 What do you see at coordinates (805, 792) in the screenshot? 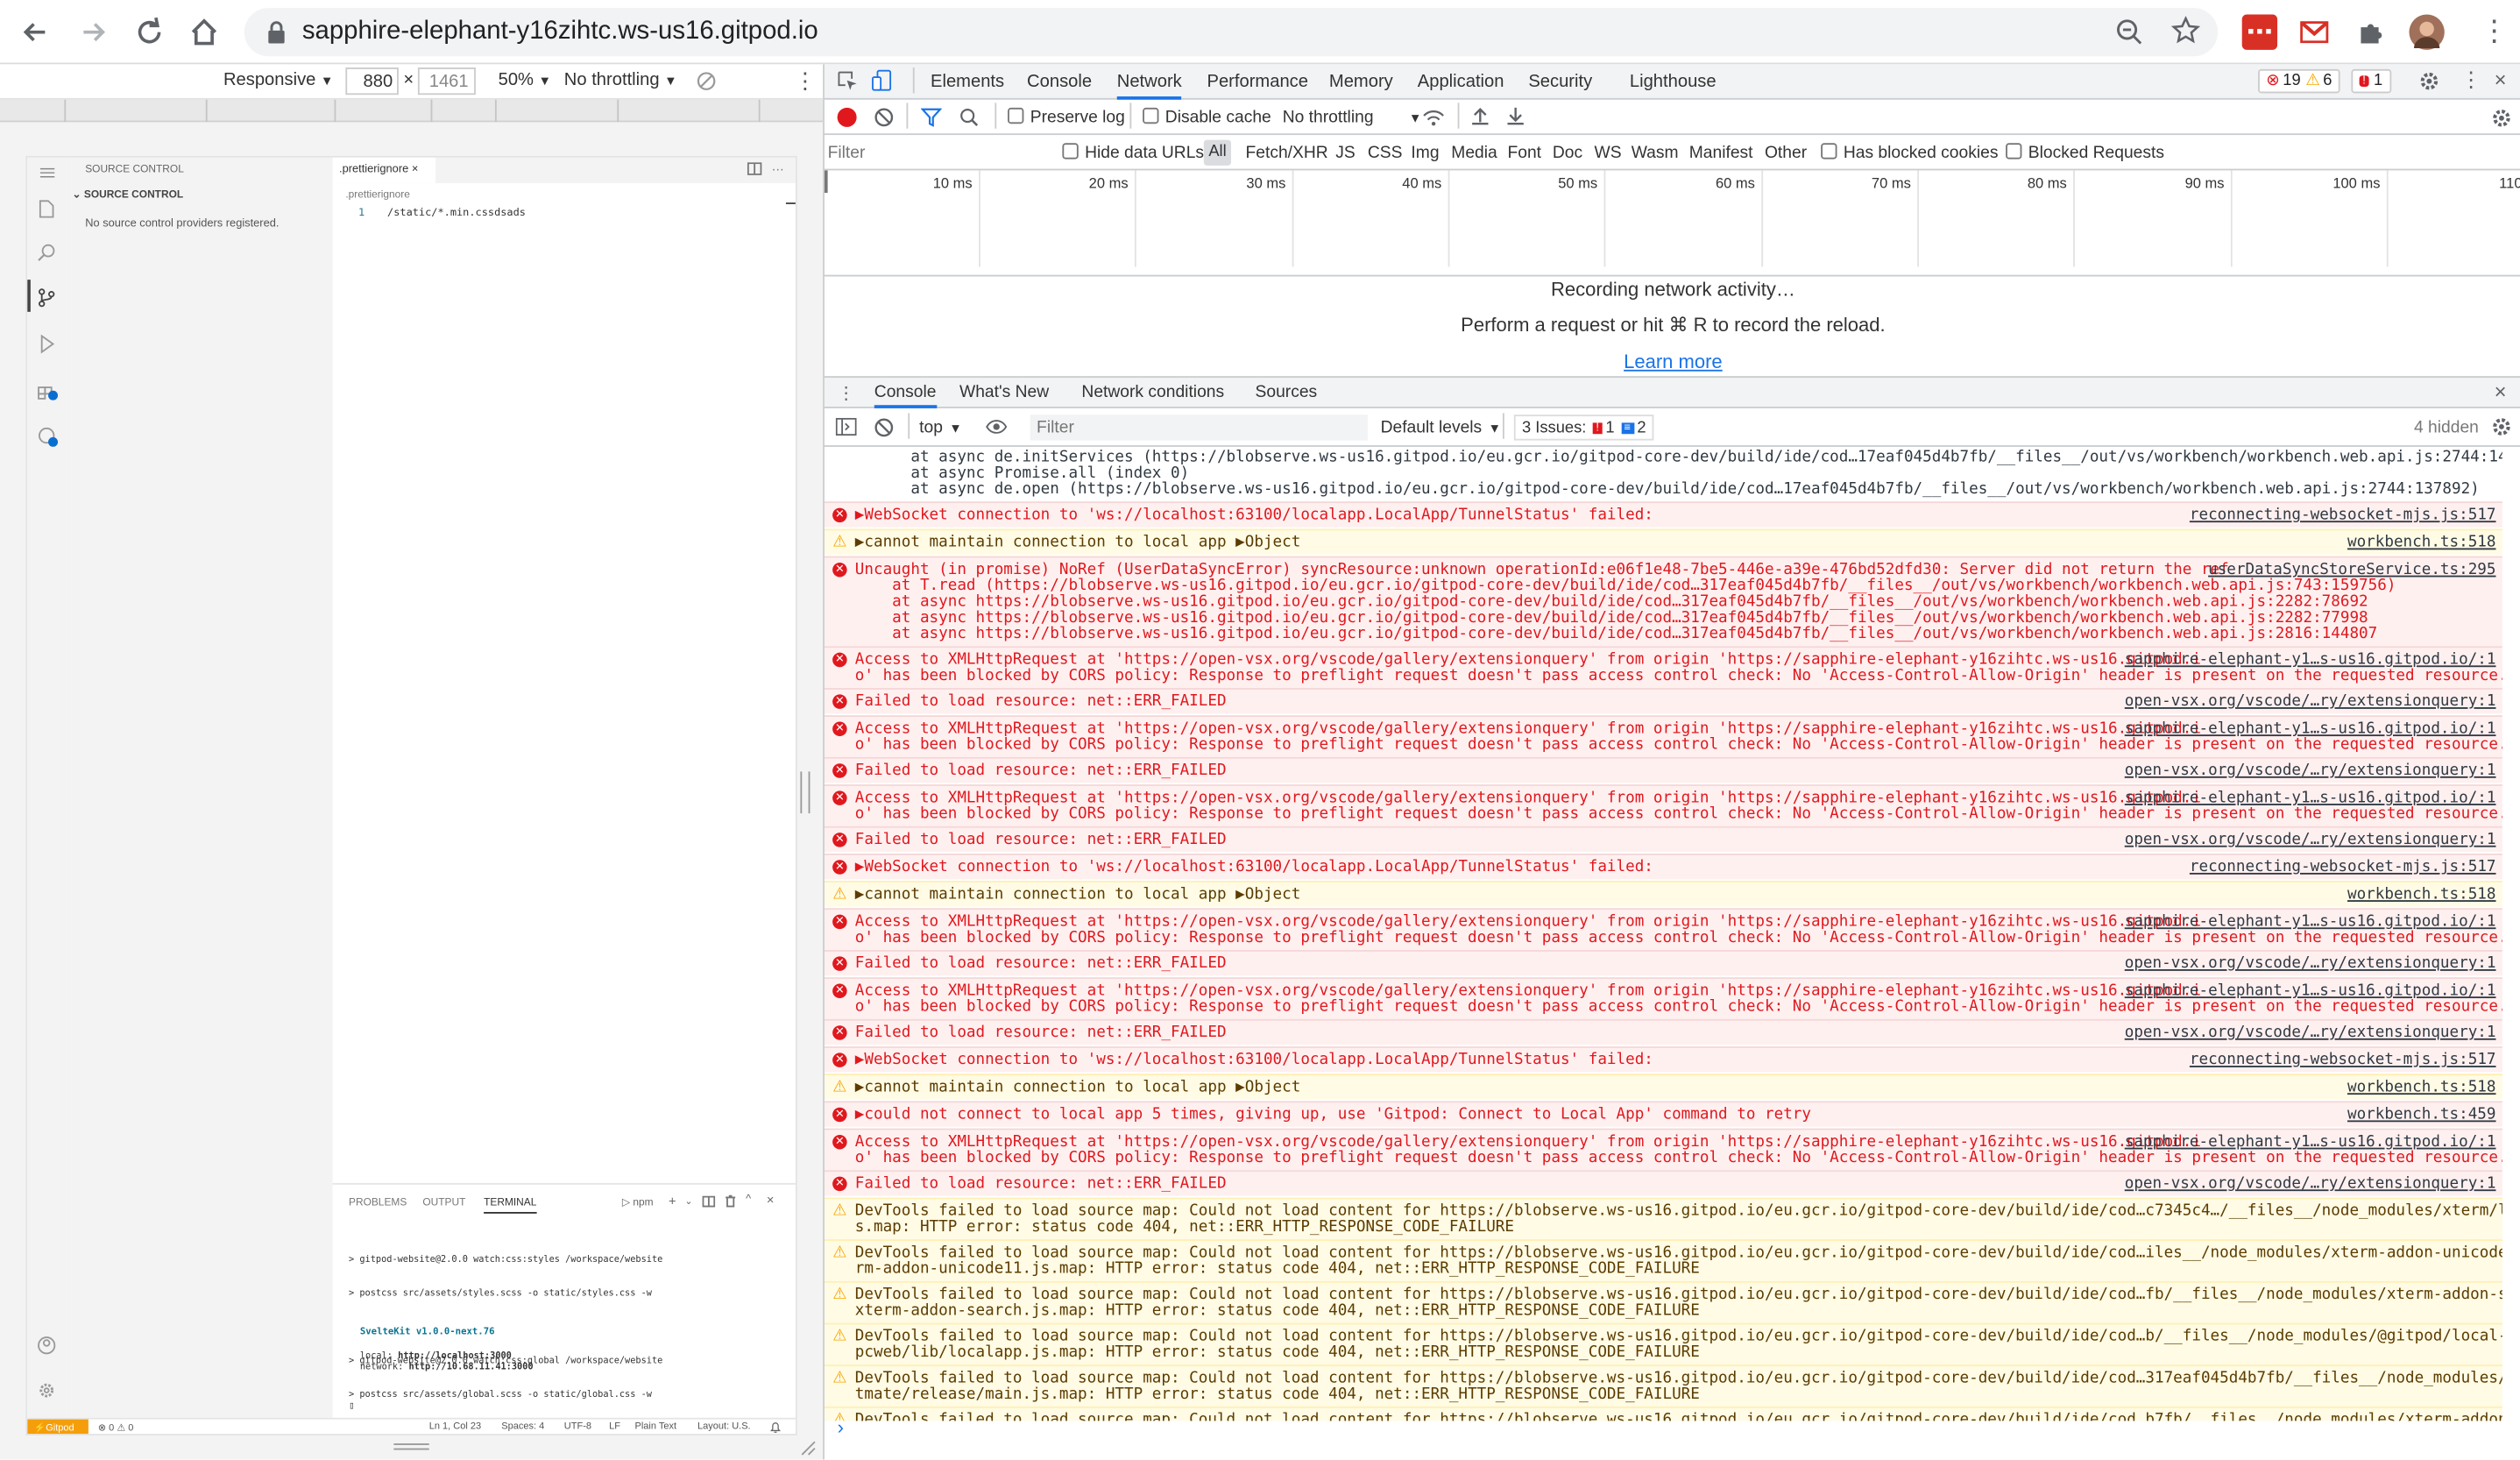
I see `viewport-resize-handle` at bounding box center [805, 792].